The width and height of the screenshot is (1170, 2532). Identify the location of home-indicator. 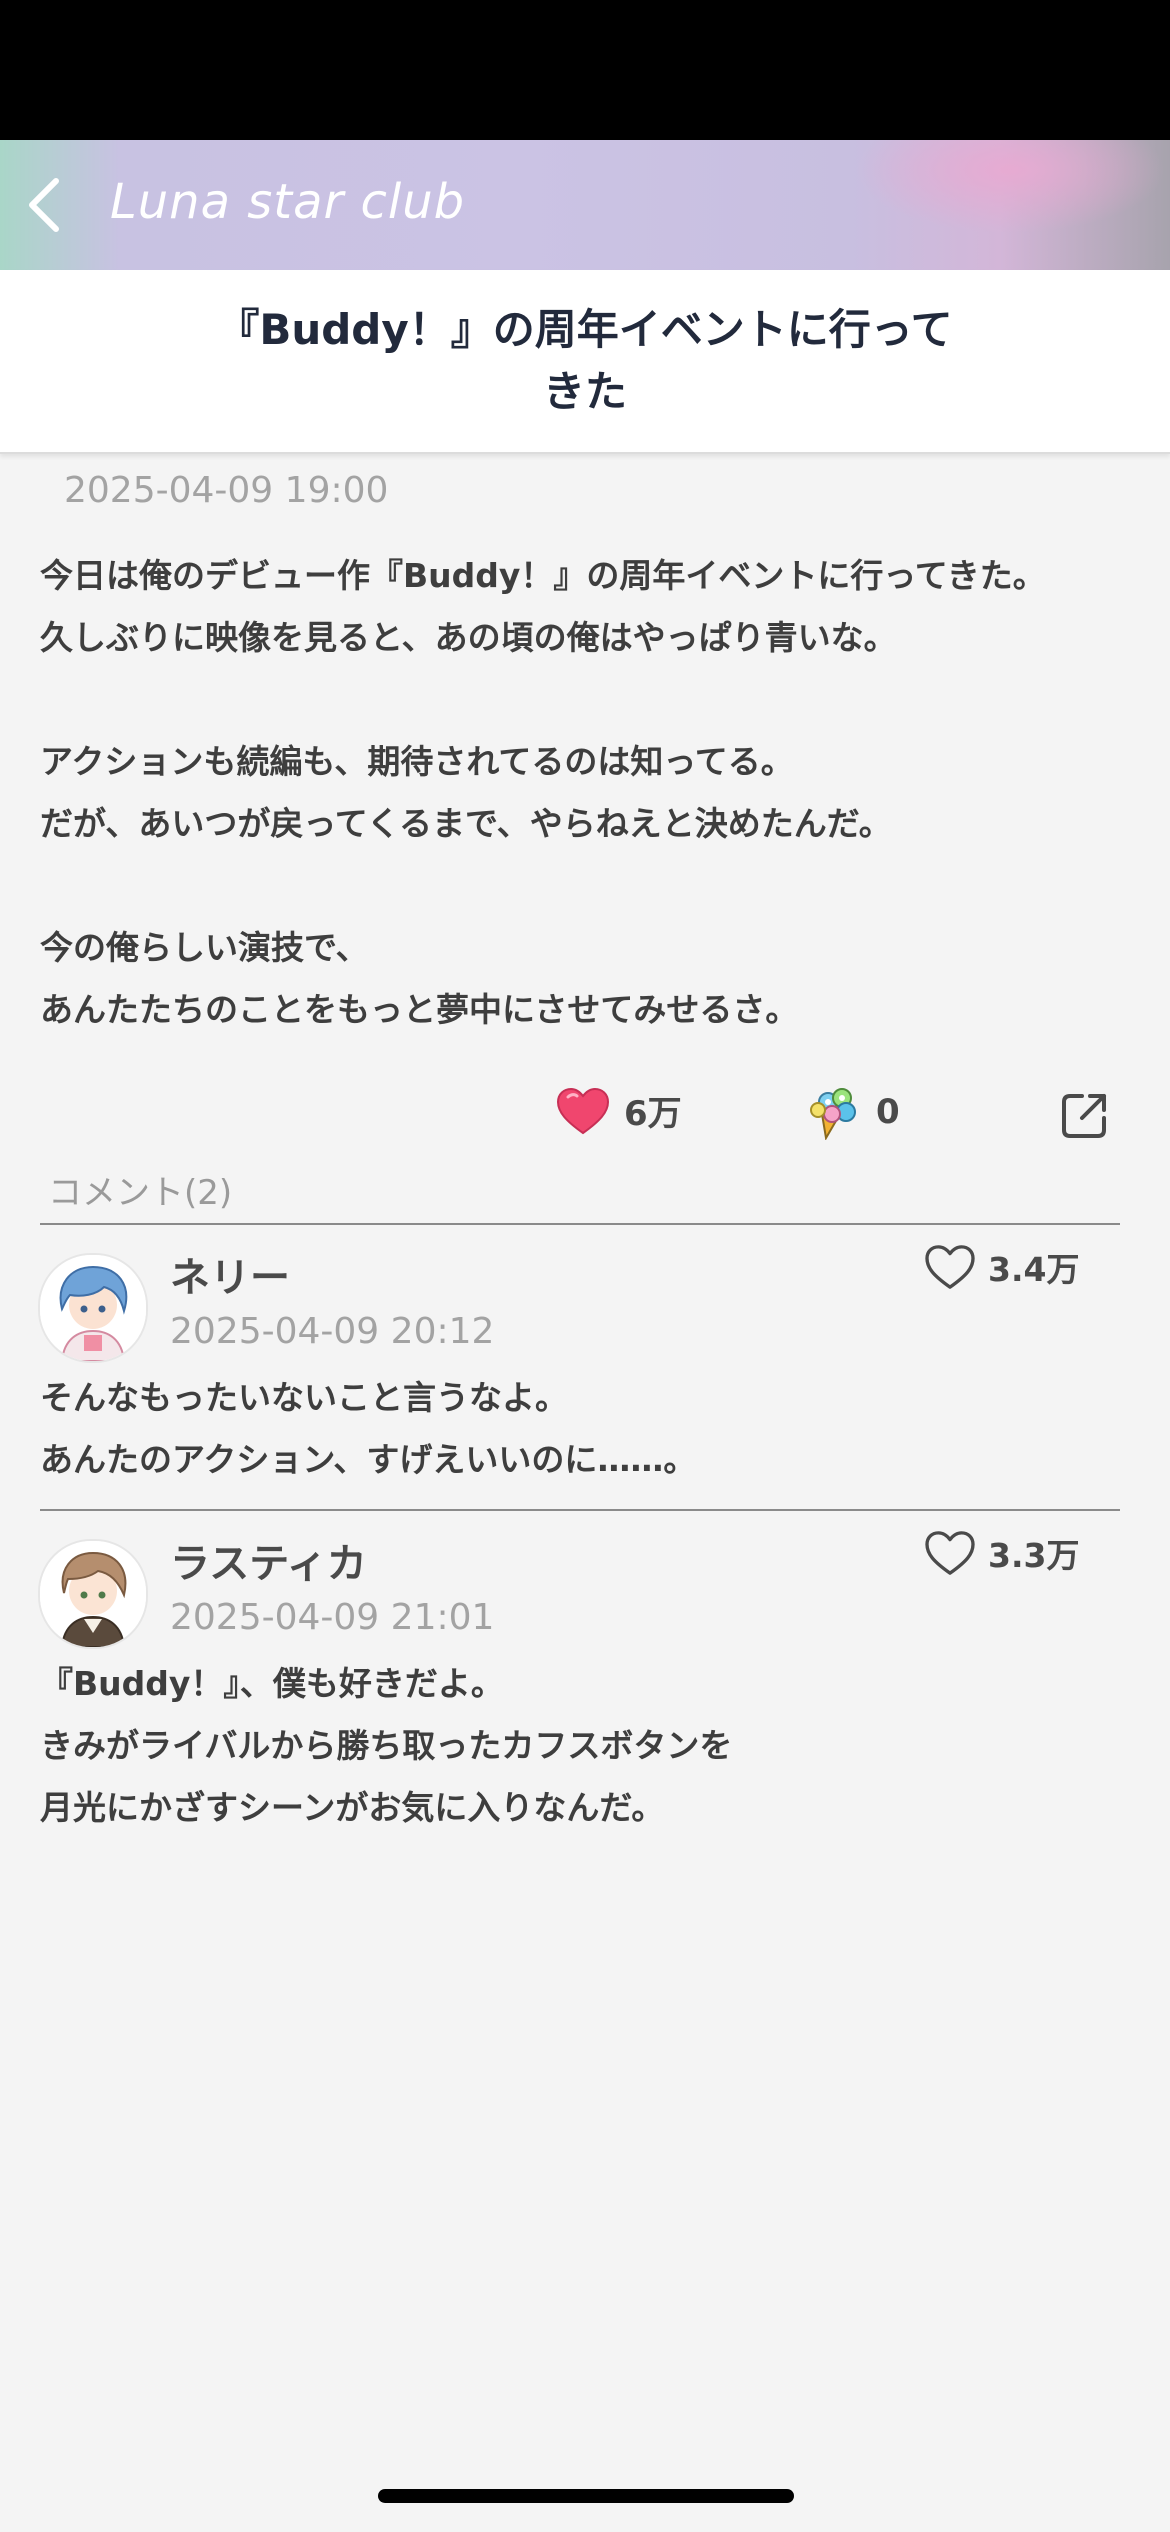
(586, 2496).